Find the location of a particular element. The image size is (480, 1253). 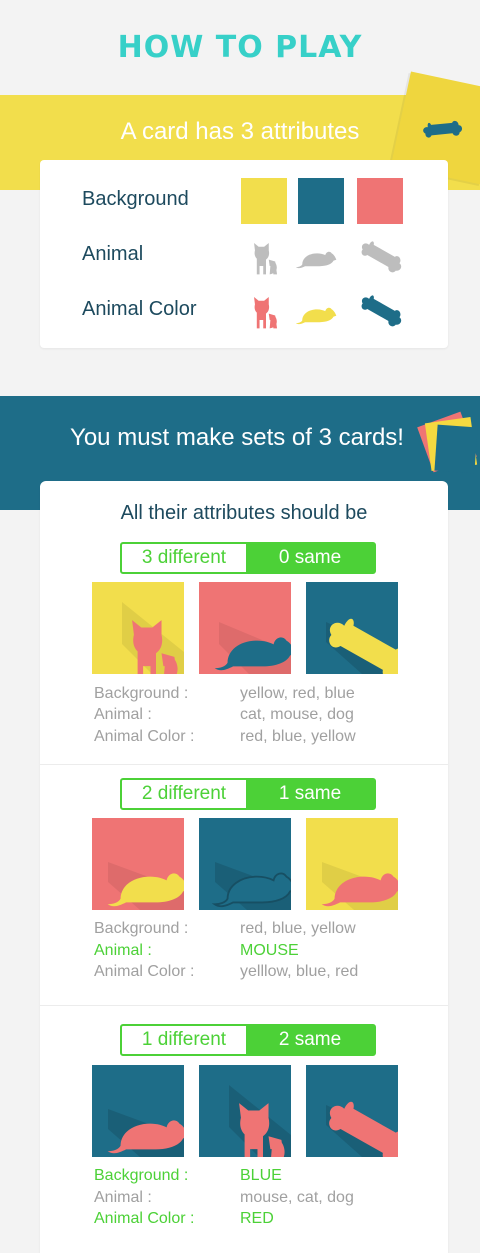

attribute-label-animal-color: Animal Color is located at coordinates (139, 309).